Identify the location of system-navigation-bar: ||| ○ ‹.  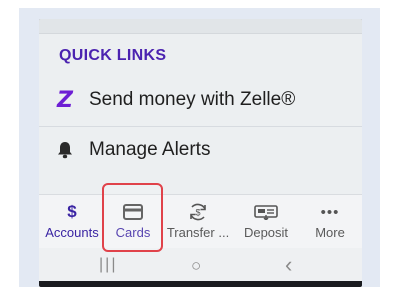
(200, 264).